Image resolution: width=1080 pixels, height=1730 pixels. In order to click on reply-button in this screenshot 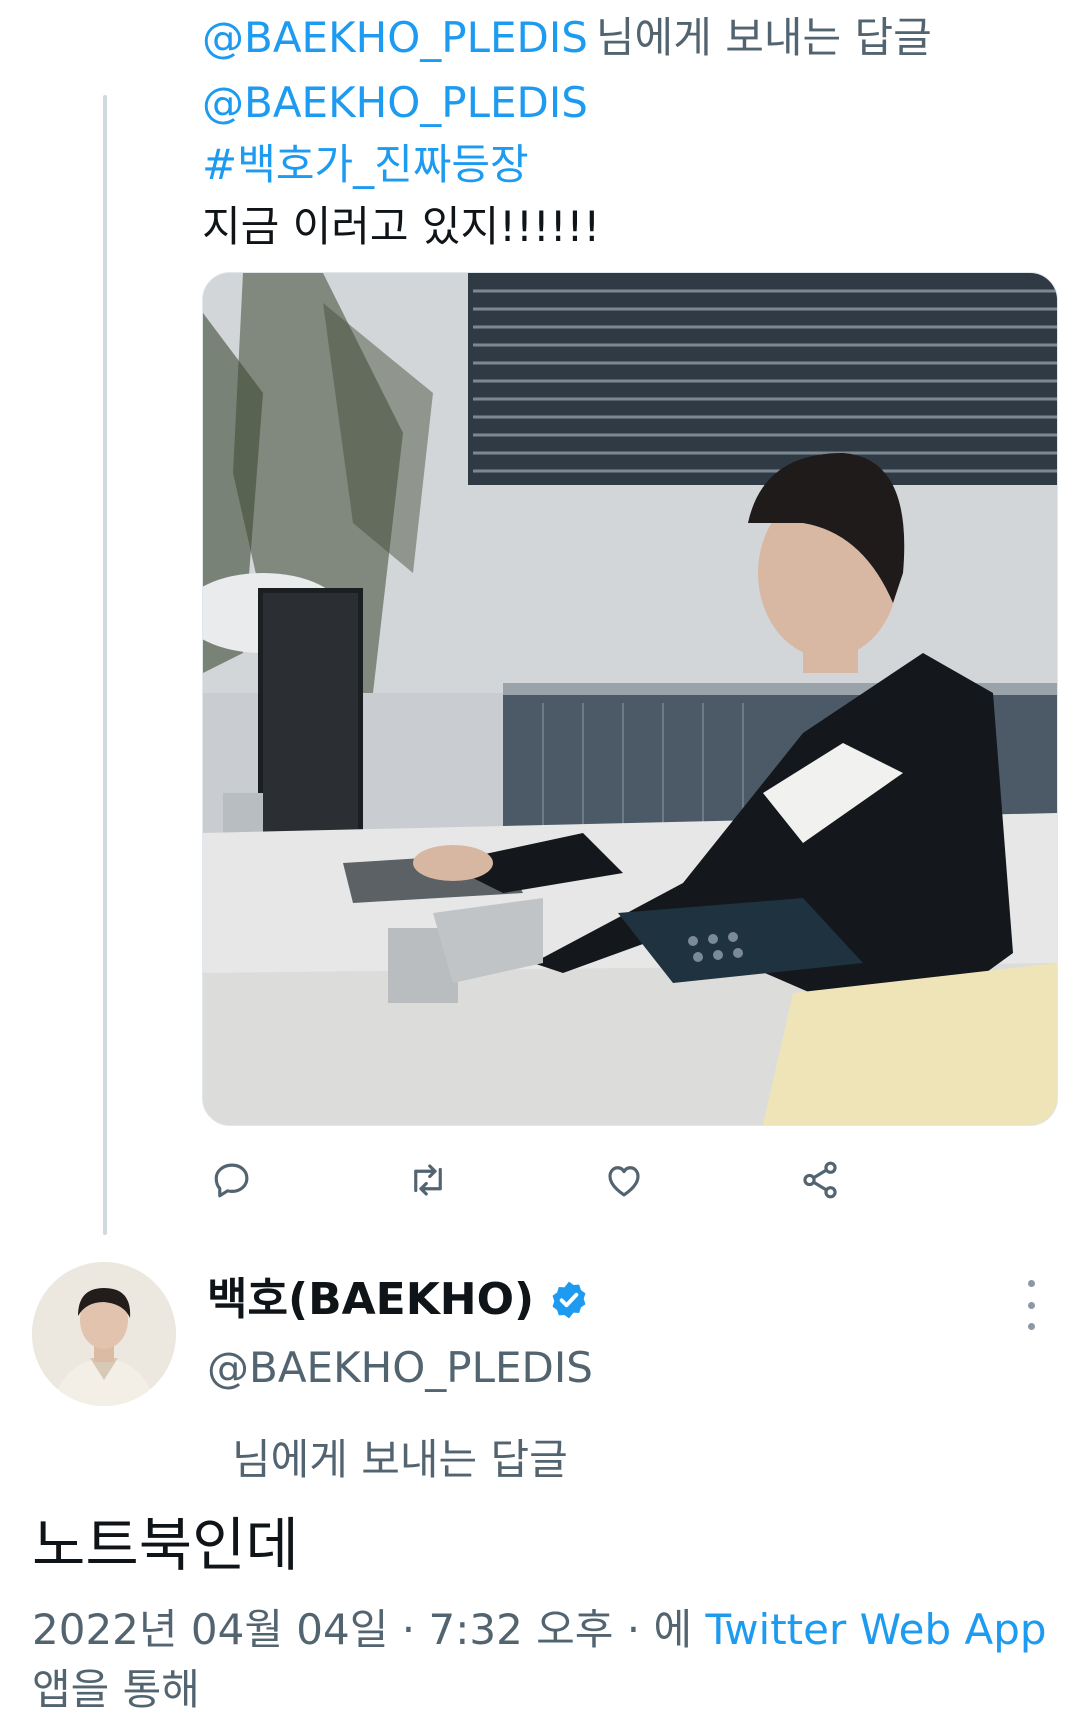, I will do `click(232, 1180)`.